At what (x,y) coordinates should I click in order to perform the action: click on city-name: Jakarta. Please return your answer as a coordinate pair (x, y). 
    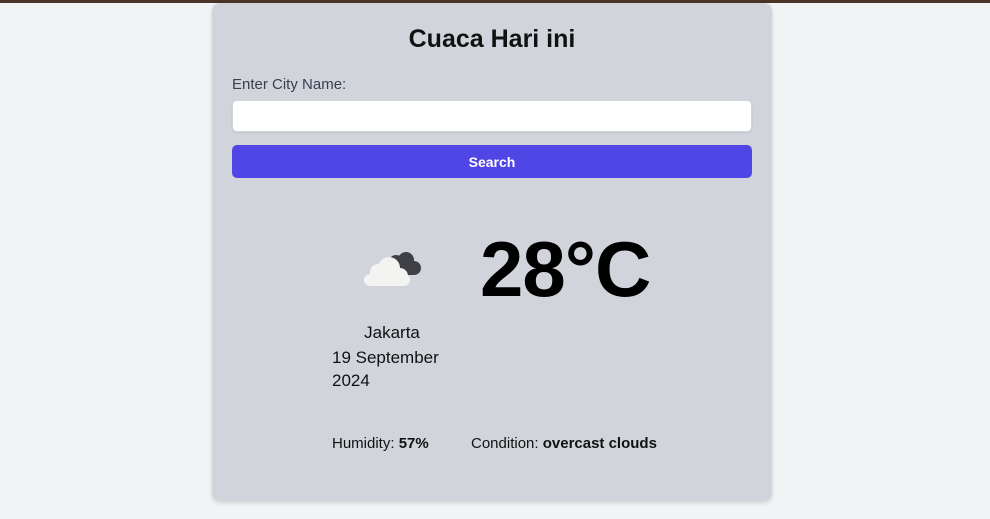
    Looking at the image, I should click on (392, 332).